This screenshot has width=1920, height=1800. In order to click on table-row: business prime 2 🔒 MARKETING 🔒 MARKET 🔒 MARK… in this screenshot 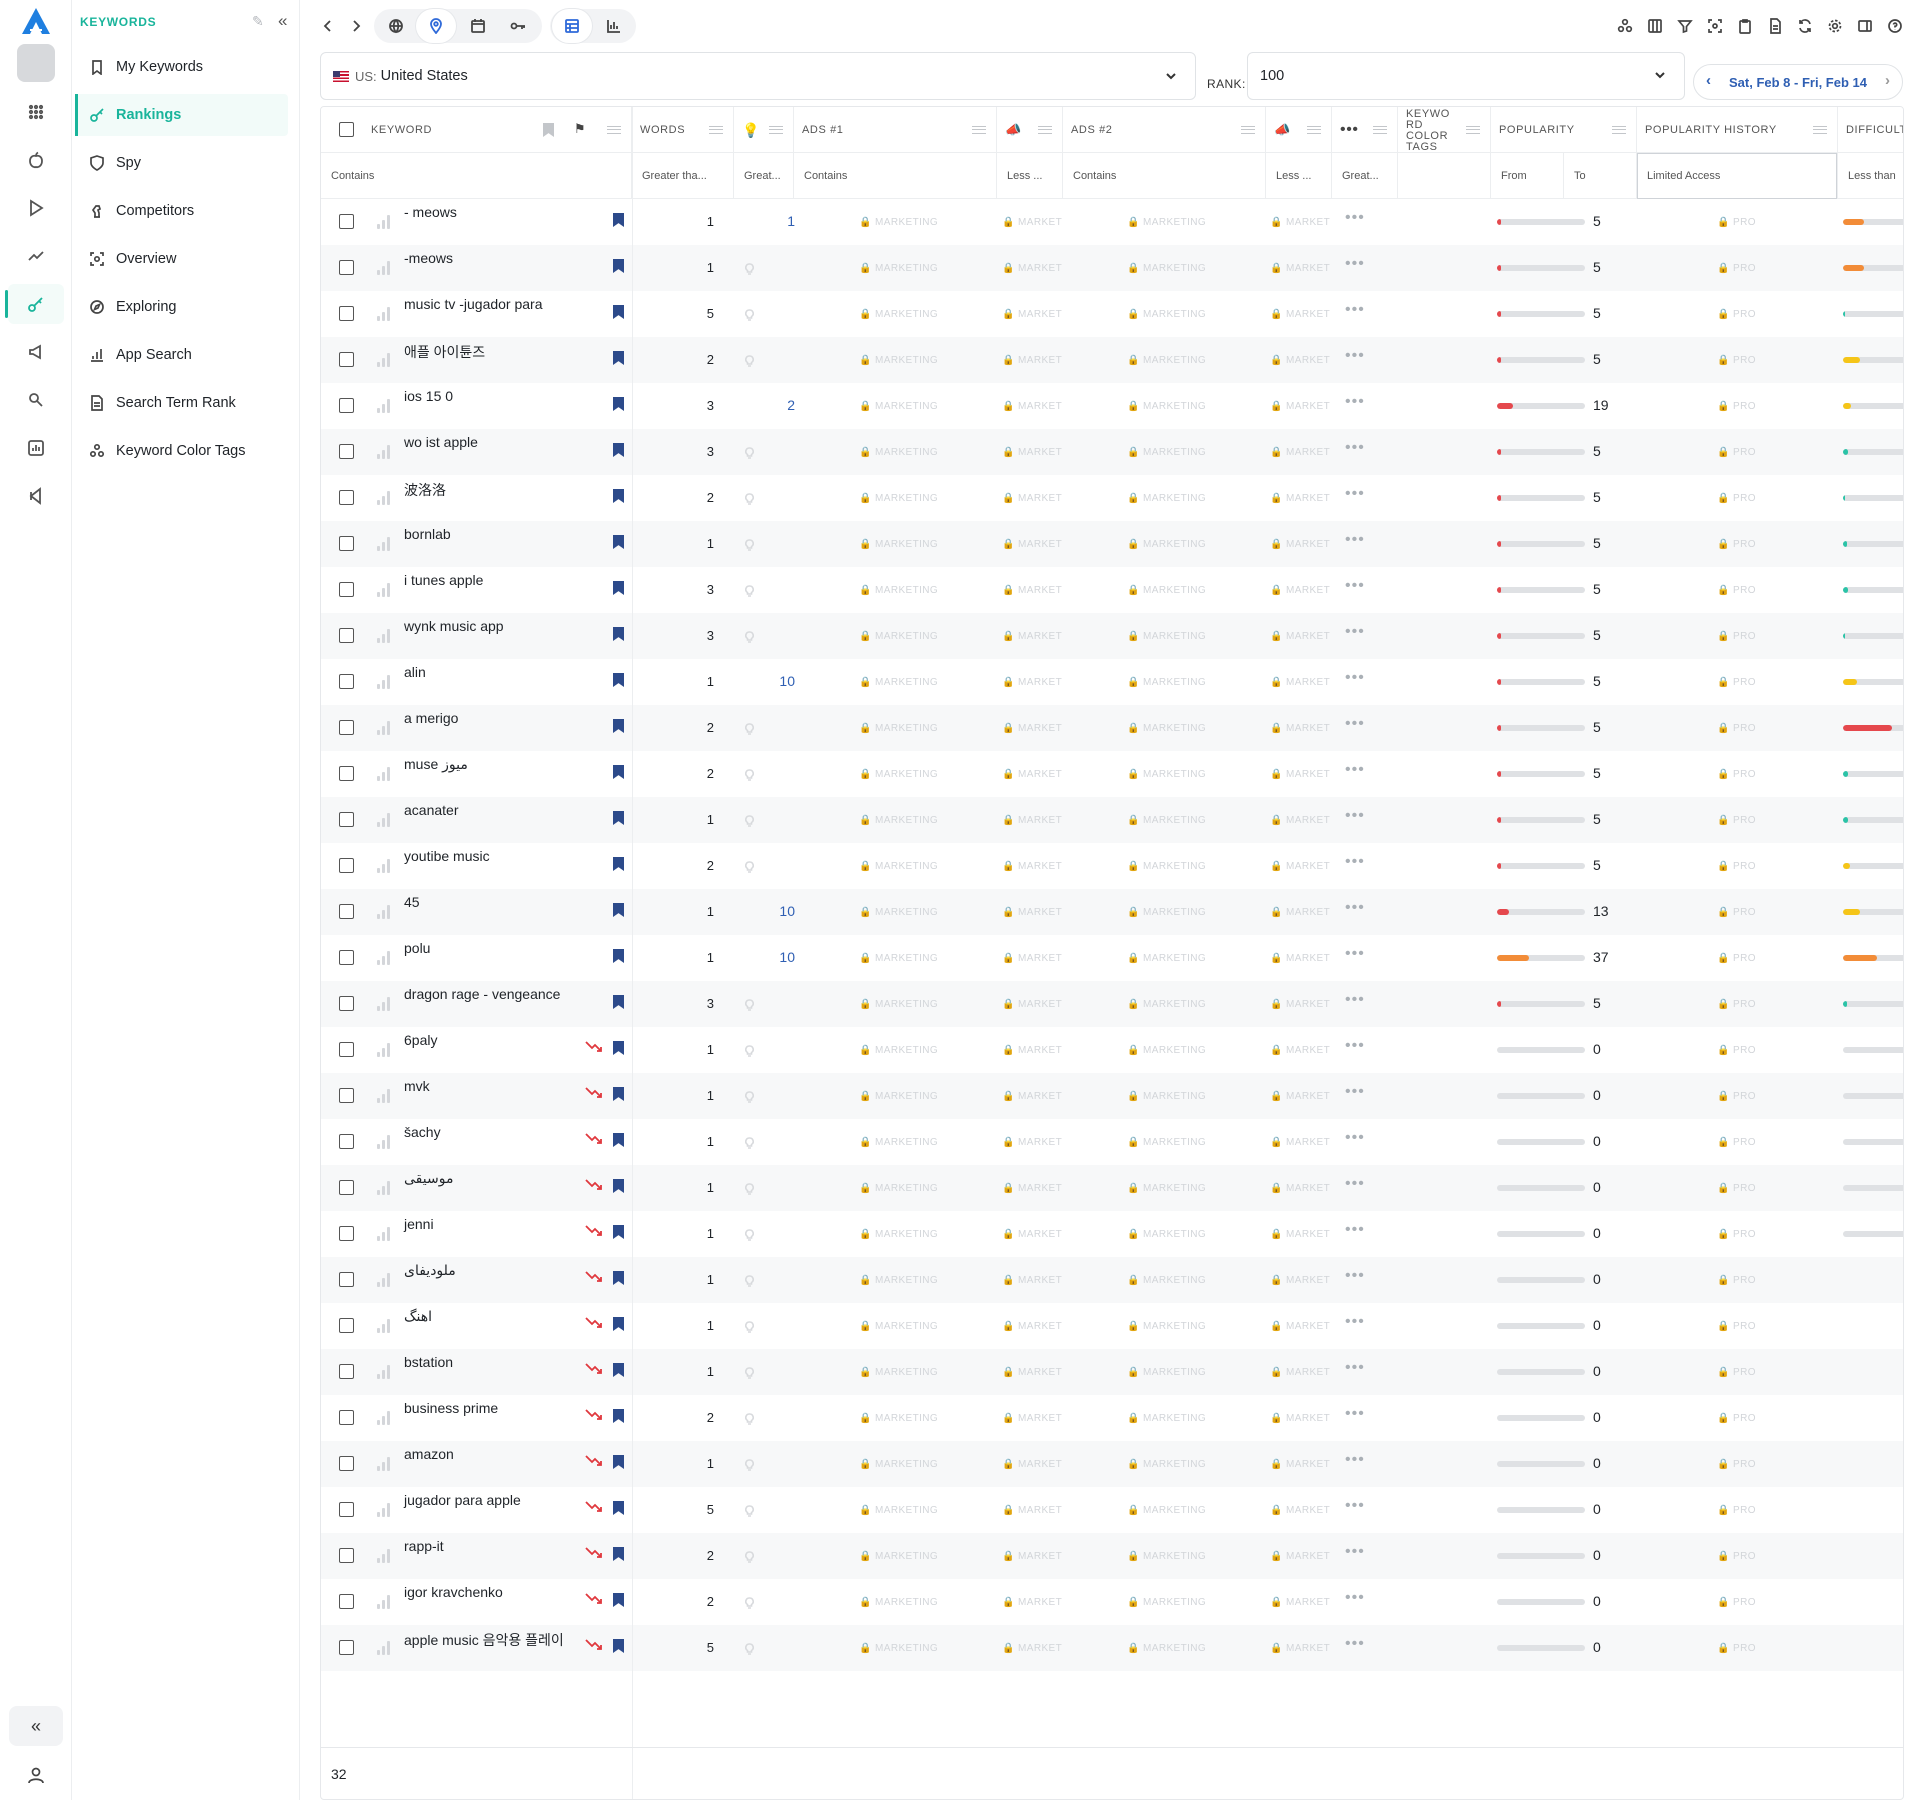, I will do `click(1112, 1418)`.